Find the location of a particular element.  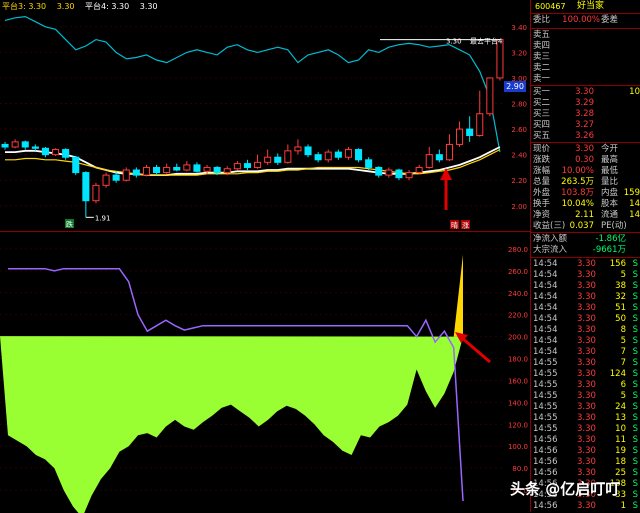

signal-tag: 涨 is located at coordinates (465, 225).